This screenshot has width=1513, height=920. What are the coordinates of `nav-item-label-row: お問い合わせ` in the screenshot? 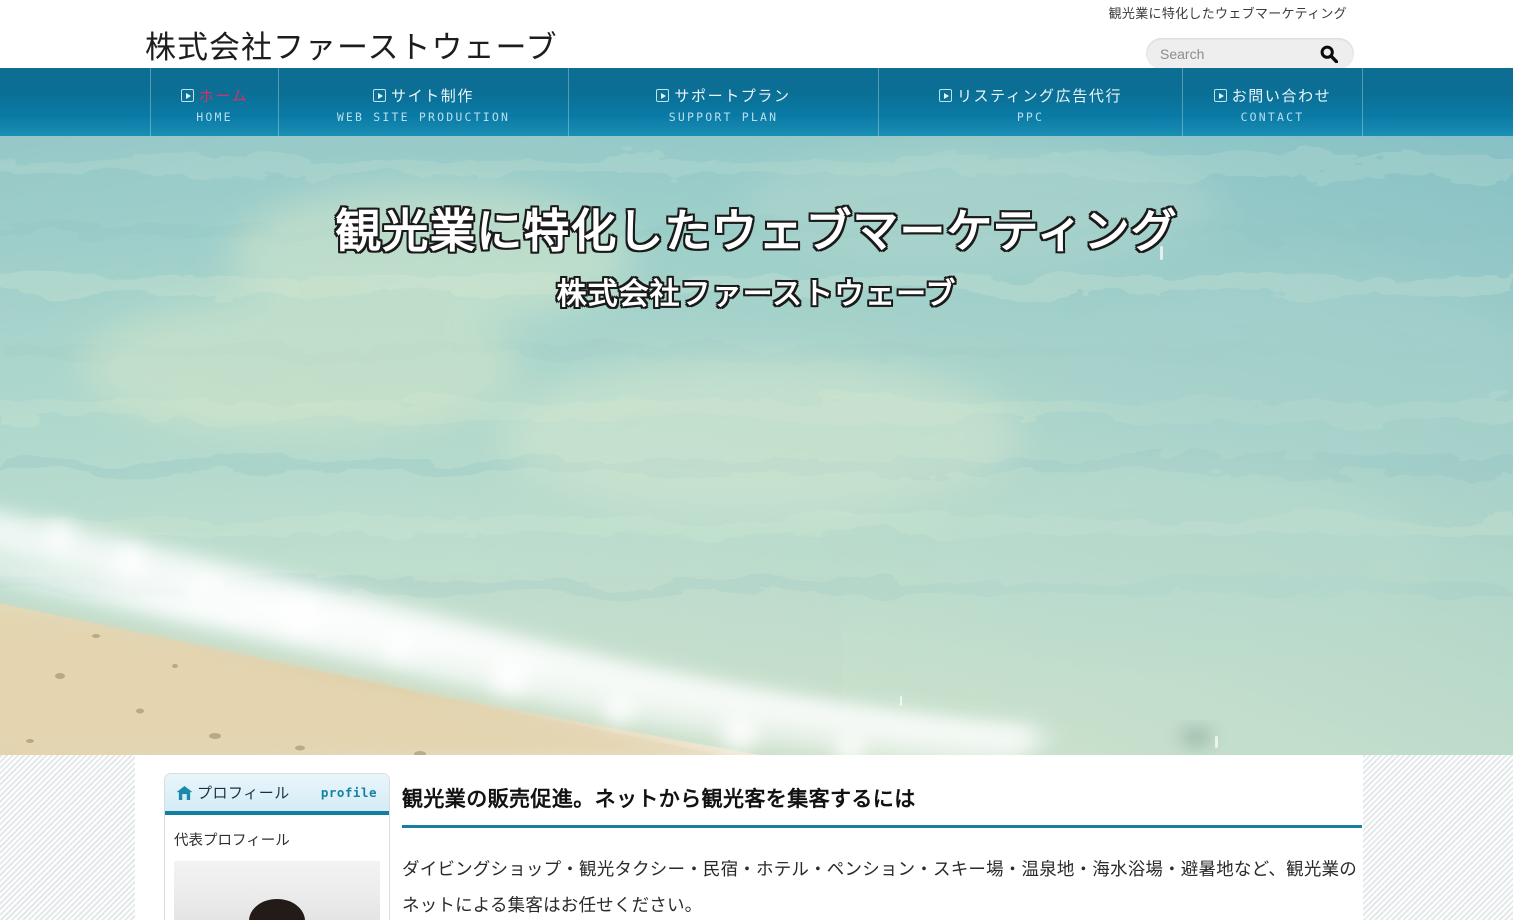 It's located at (1272, 95).